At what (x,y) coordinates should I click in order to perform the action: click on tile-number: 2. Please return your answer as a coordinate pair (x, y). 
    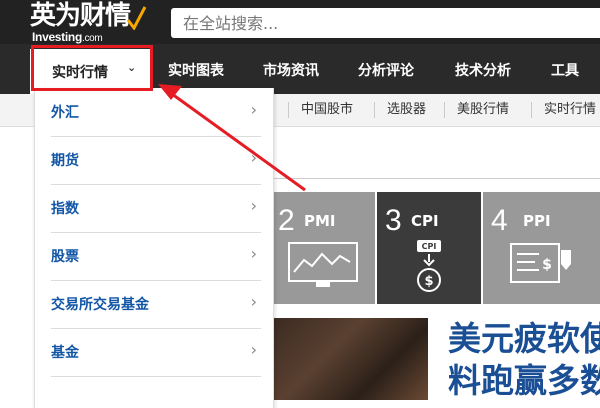
    Looking at the image, I should click on (286, 220).